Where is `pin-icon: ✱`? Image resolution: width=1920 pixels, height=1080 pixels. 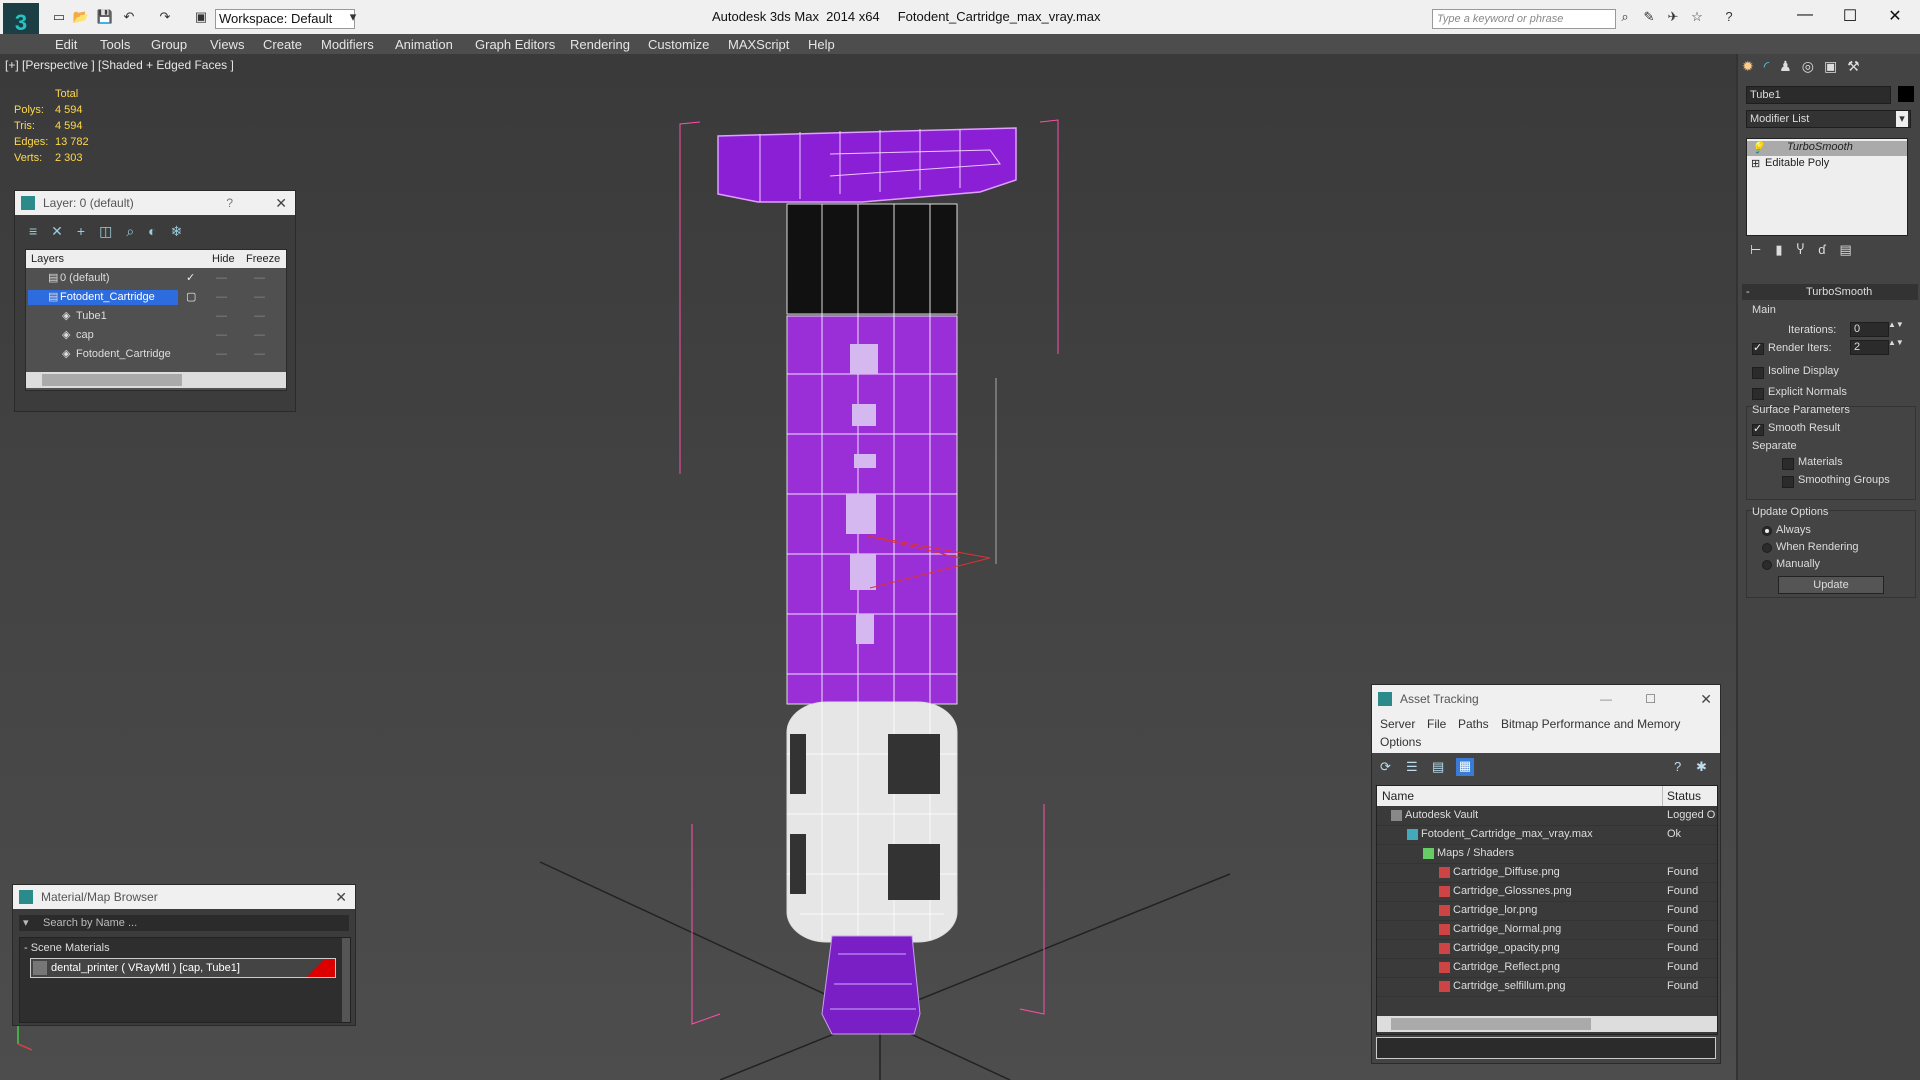
pin-icon: ✱ is located at coordinates (1701, 767).